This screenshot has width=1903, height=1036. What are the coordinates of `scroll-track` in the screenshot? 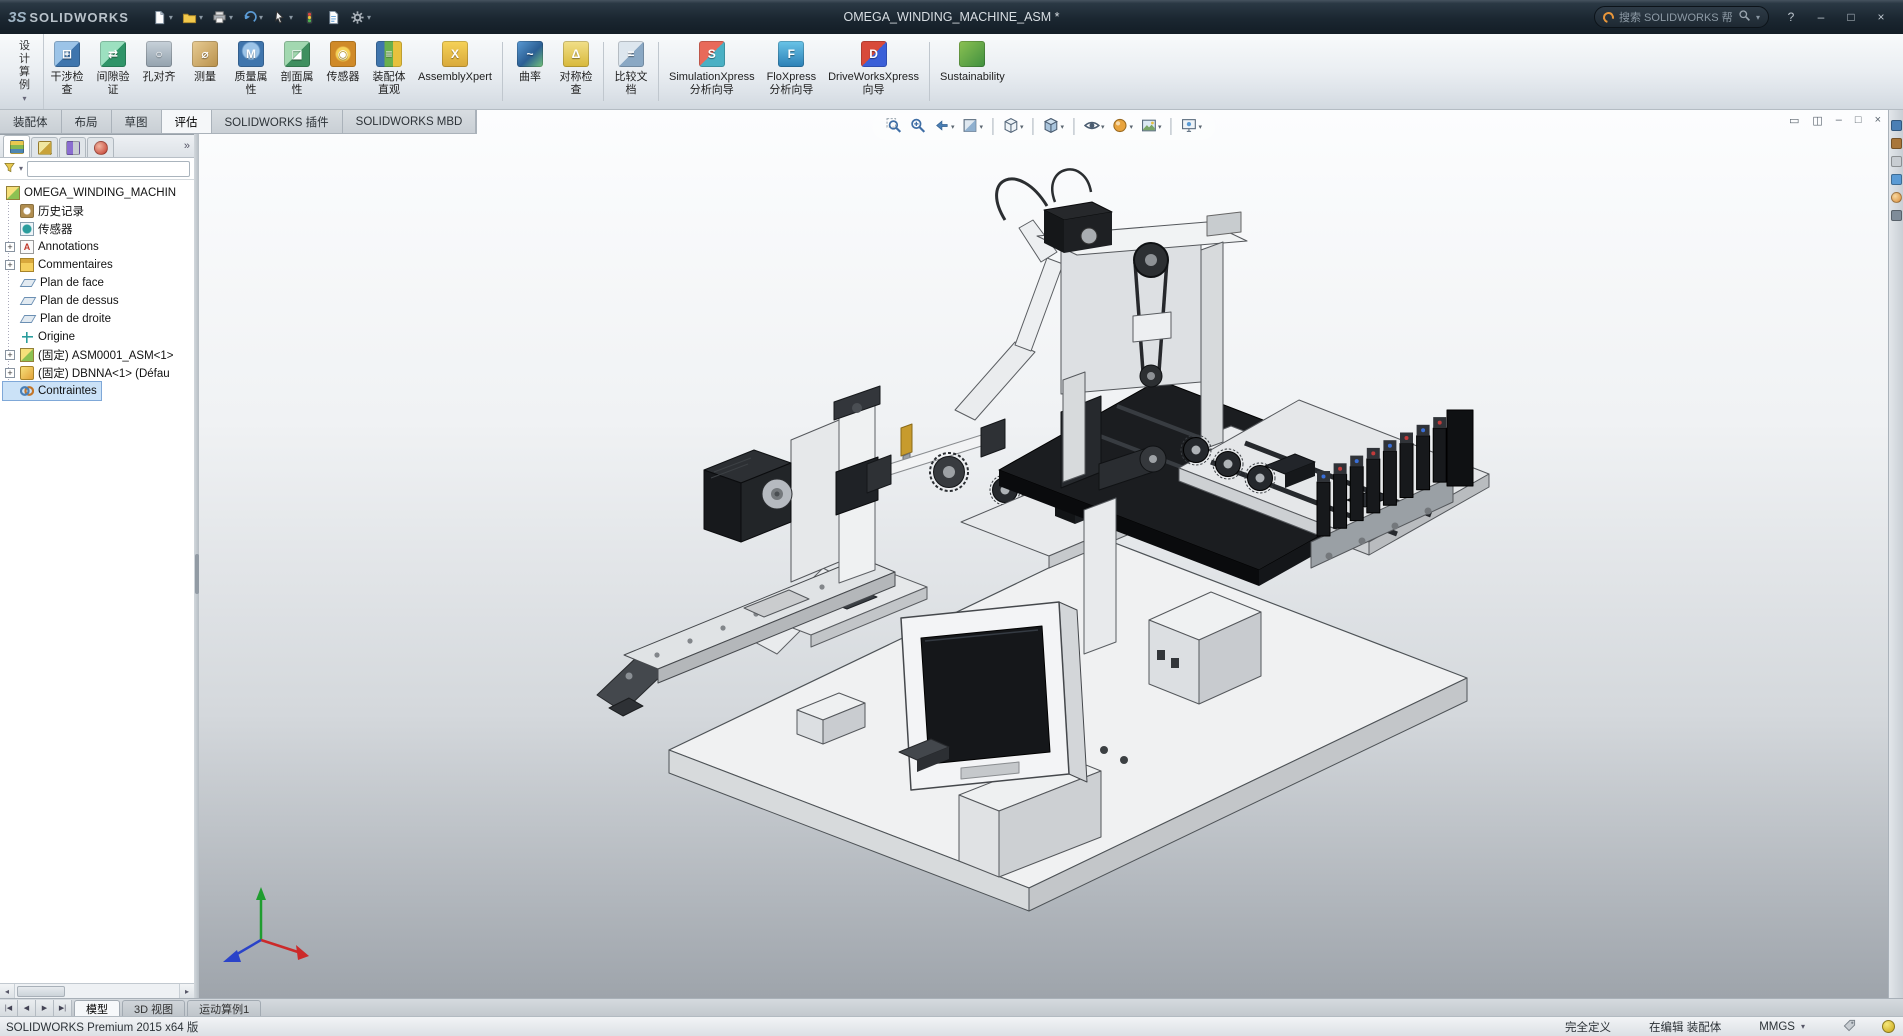 It's located at (97, 991).